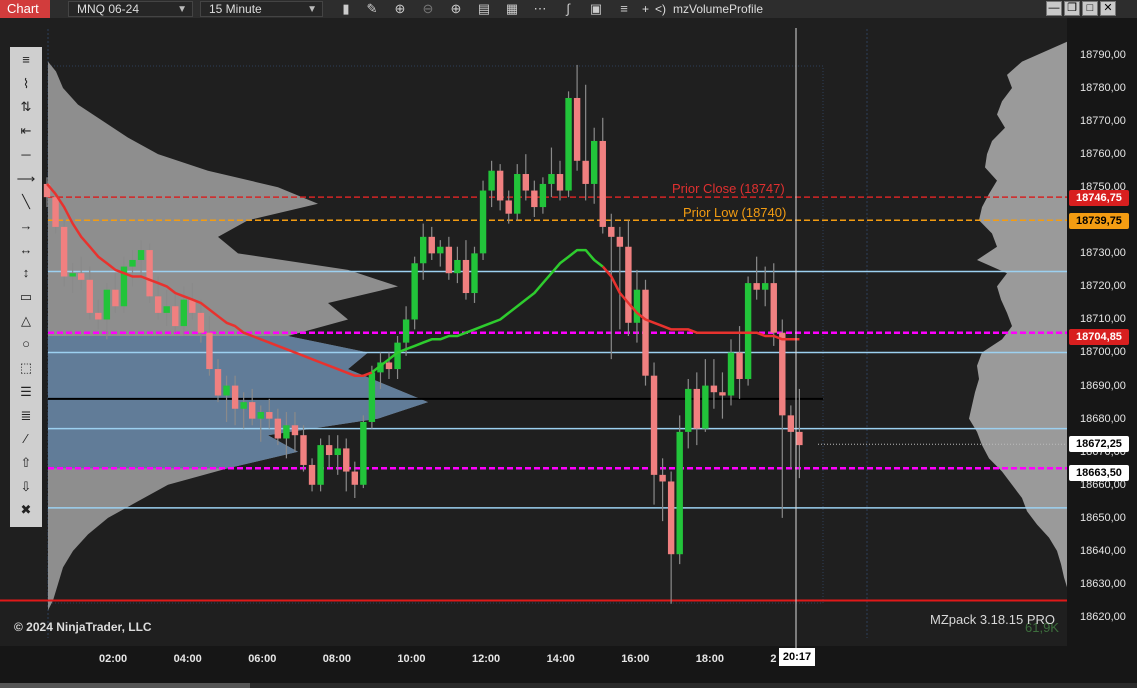 Image resolution: width=1137 pixels, height=688 pixels. Describe the element at coordinates (1072, 8) in the screenshot. I see `restore-button: ❐` at that location.